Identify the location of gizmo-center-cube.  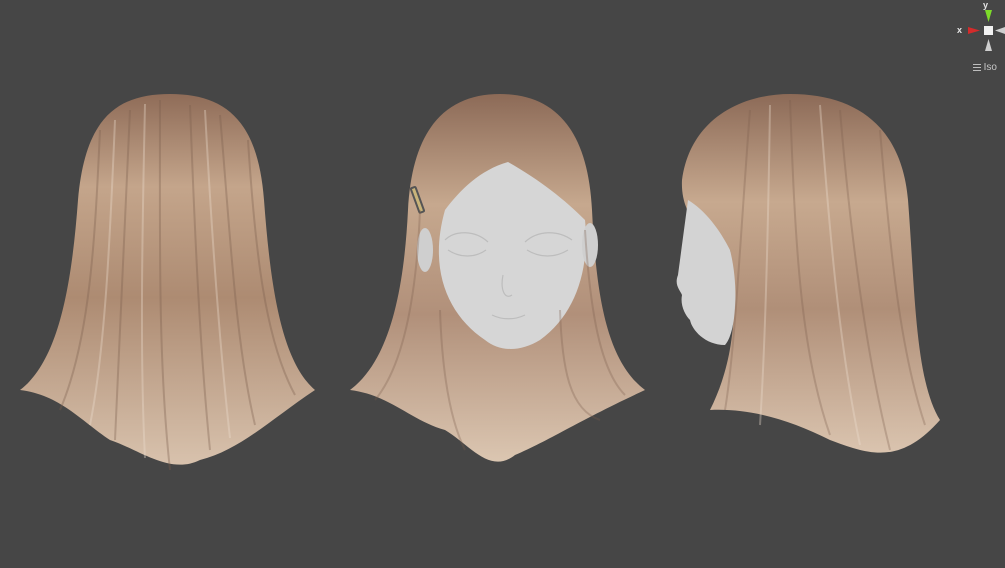
(988, 30).